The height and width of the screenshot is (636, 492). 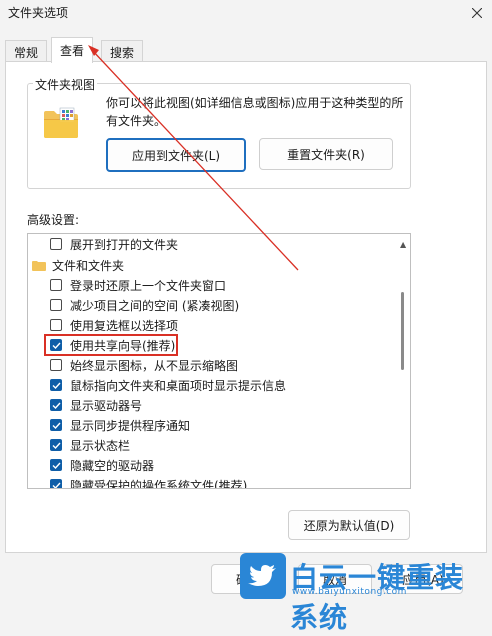 I want to click on list-item: 登录时还原上一个文件夹窗口, so click(x=138, y=285).